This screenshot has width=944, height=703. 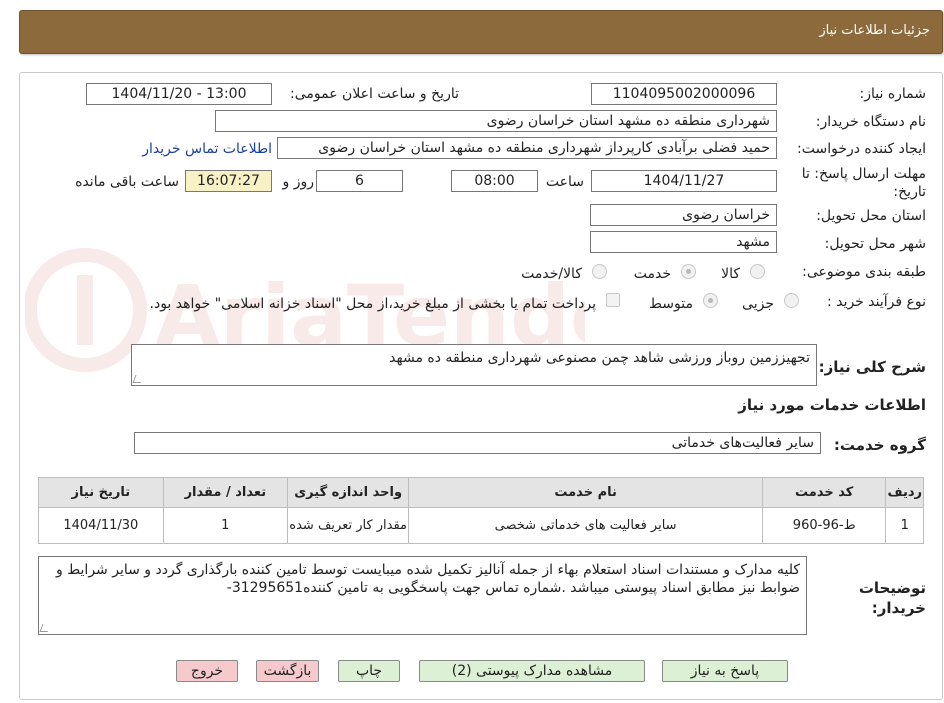 I want to click on process-radio-medium, so click(x=710, y=300).